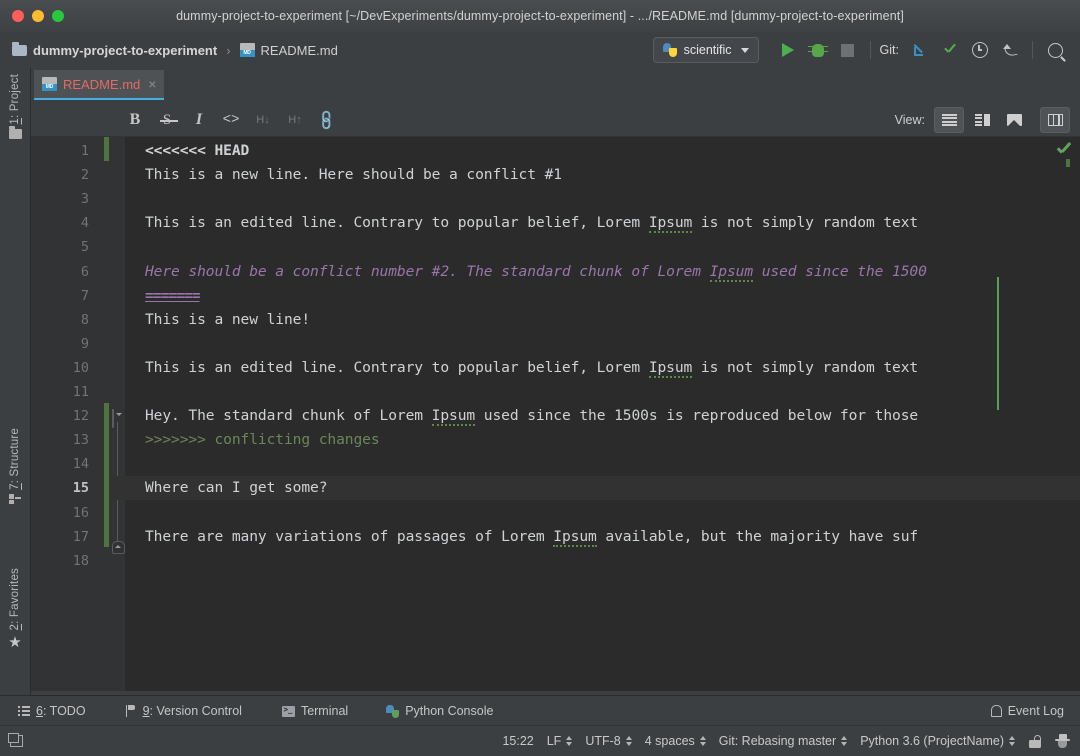  I want to click on history-button, so click(980, 50).